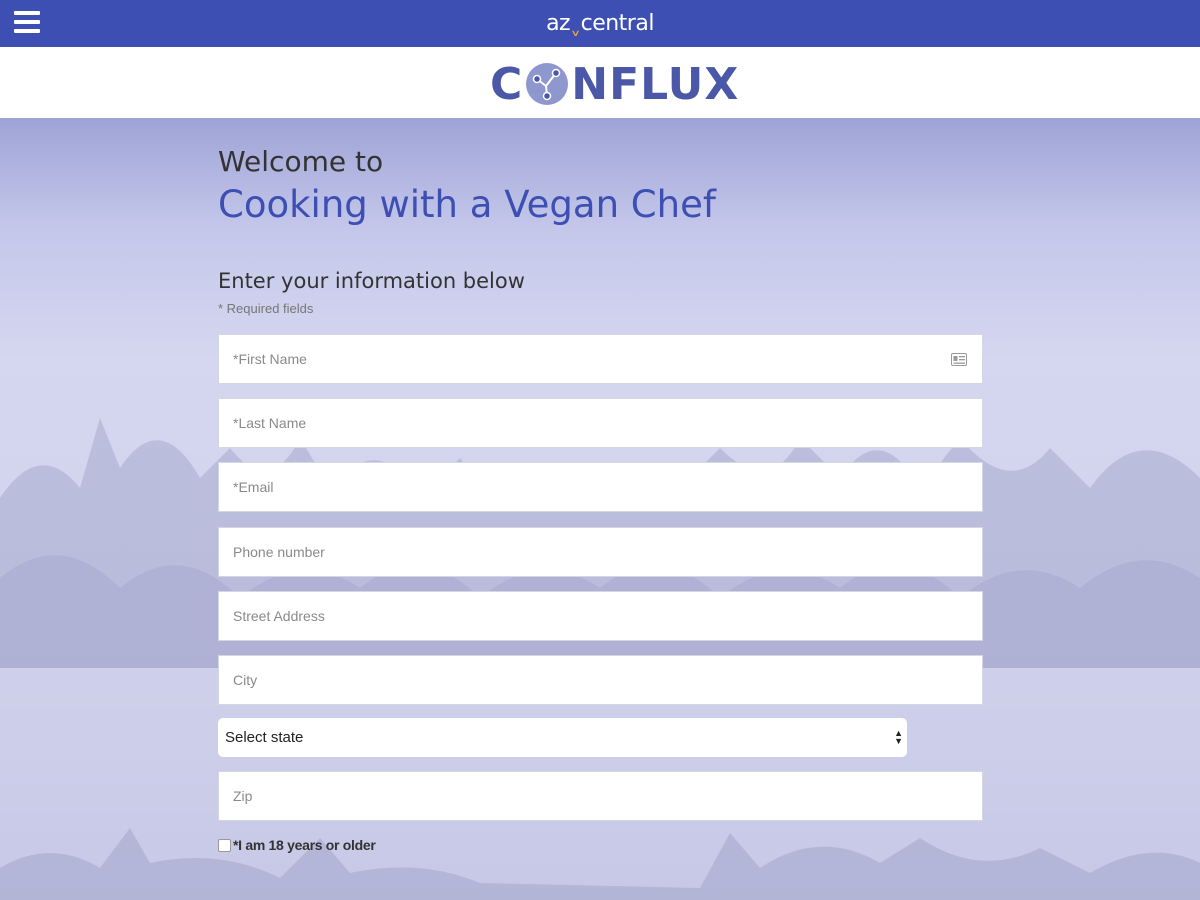 The width and height of the screenshot is (1200, 900). I want to click on select-arrows-icon: ▲ ▼, so click(898, 737).